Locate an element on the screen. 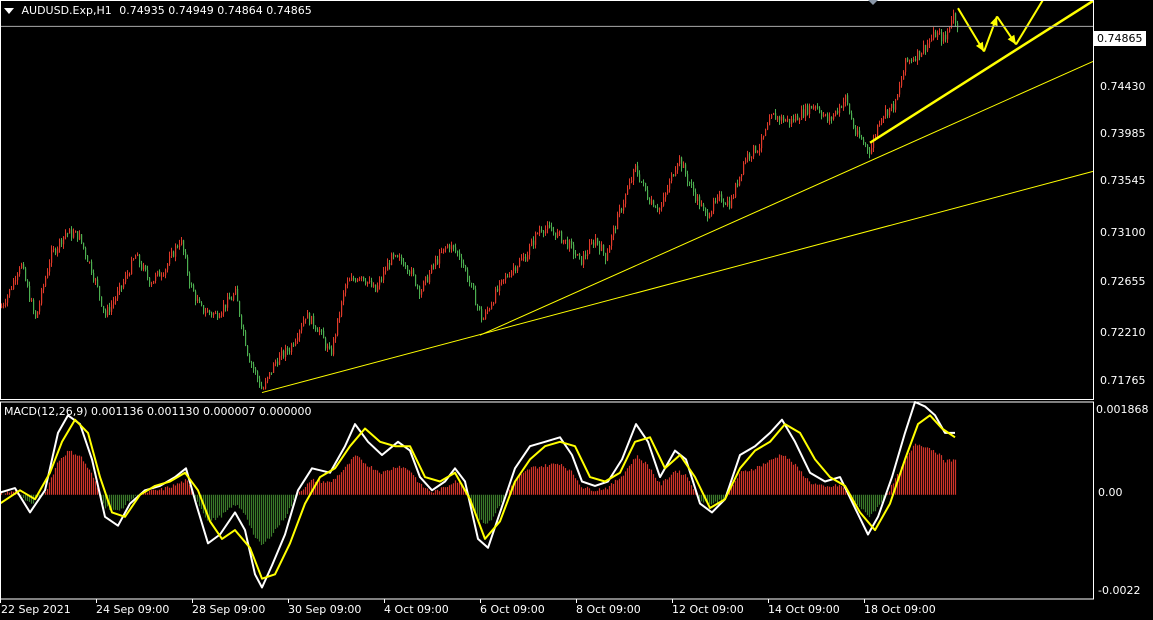 The height and width of the screenshot is (620, 1153). symbol-label: AUDUSD.Exp,H1 is located at coordinates (66, 10).